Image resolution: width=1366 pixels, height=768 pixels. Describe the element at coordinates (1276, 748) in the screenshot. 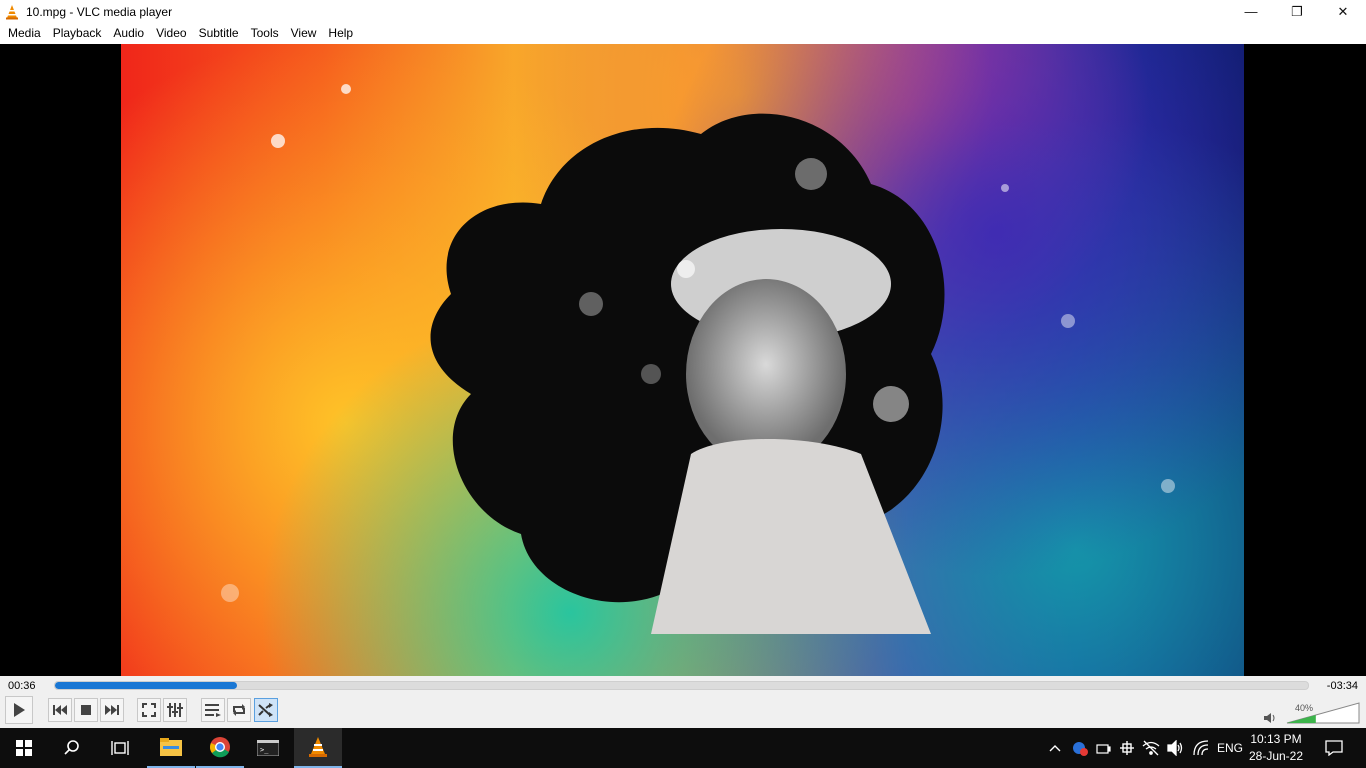

I see `clock: 10:13 PM 28-Jun-22` at that location.